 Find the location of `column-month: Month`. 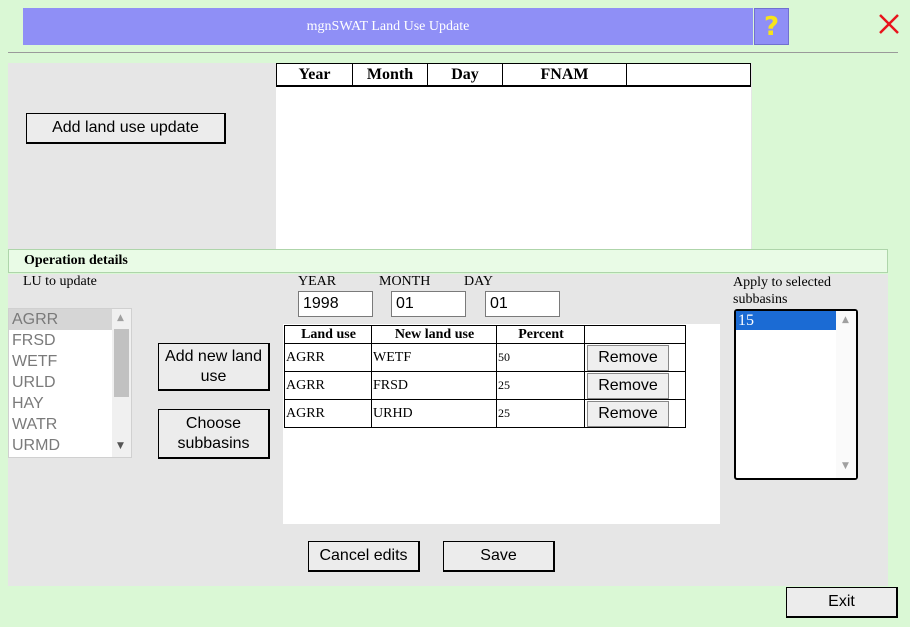

column-month: Month is located at coordinates (390, 74).